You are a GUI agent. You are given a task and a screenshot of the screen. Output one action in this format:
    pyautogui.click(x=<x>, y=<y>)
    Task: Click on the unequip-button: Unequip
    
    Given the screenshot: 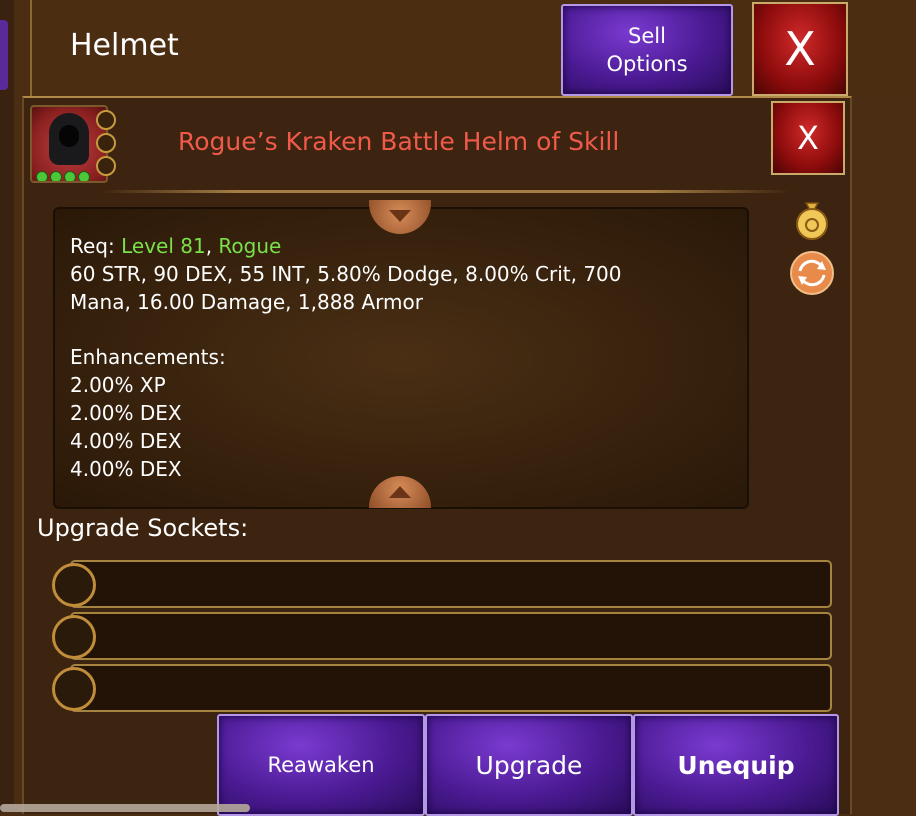 What is the action you would take?
    pyautogui.click(x=736, y=765)
    